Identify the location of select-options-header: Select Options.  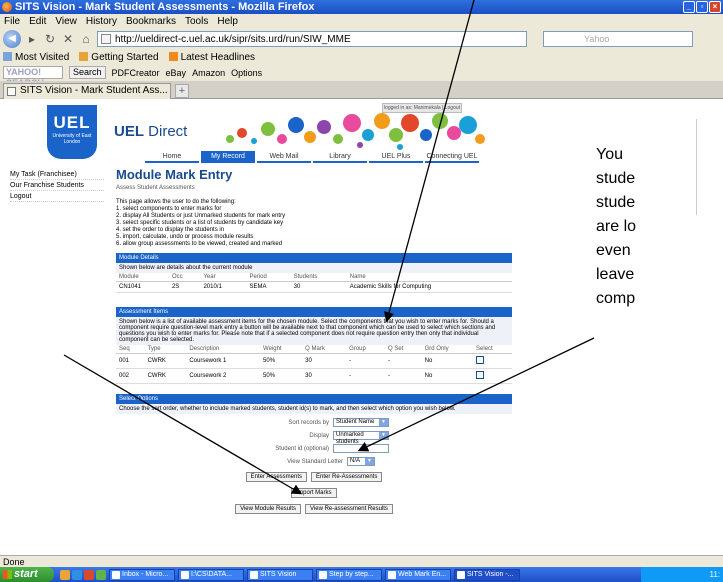
(314, 399).